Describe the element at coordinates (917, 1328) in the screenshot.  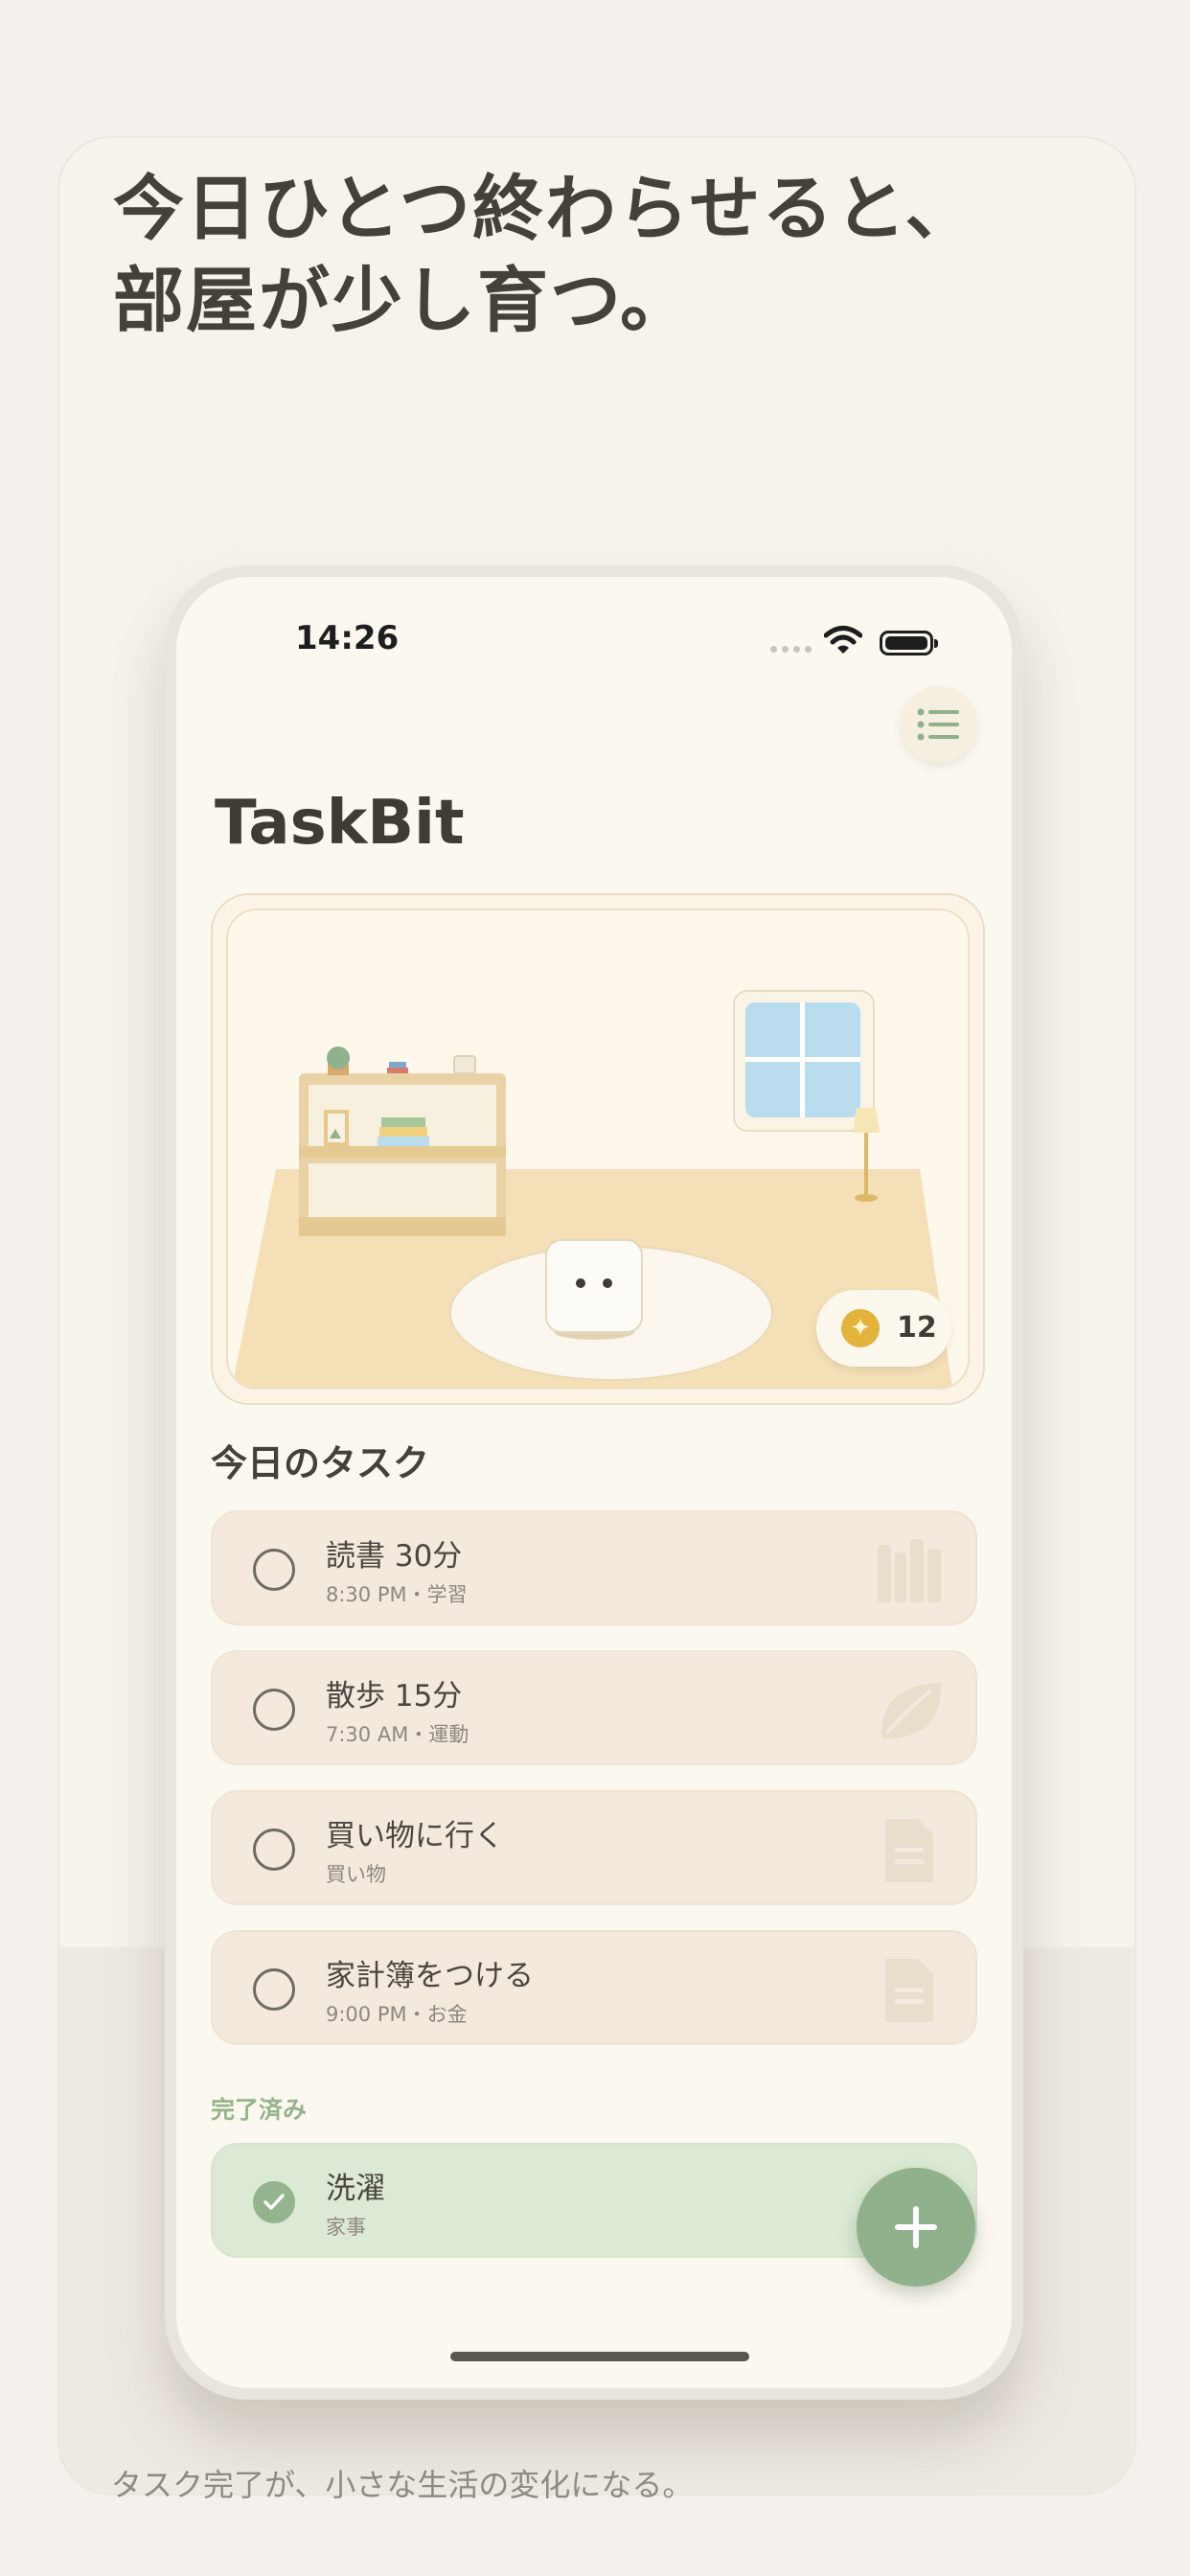
I see `coin-count: 12` at that location.